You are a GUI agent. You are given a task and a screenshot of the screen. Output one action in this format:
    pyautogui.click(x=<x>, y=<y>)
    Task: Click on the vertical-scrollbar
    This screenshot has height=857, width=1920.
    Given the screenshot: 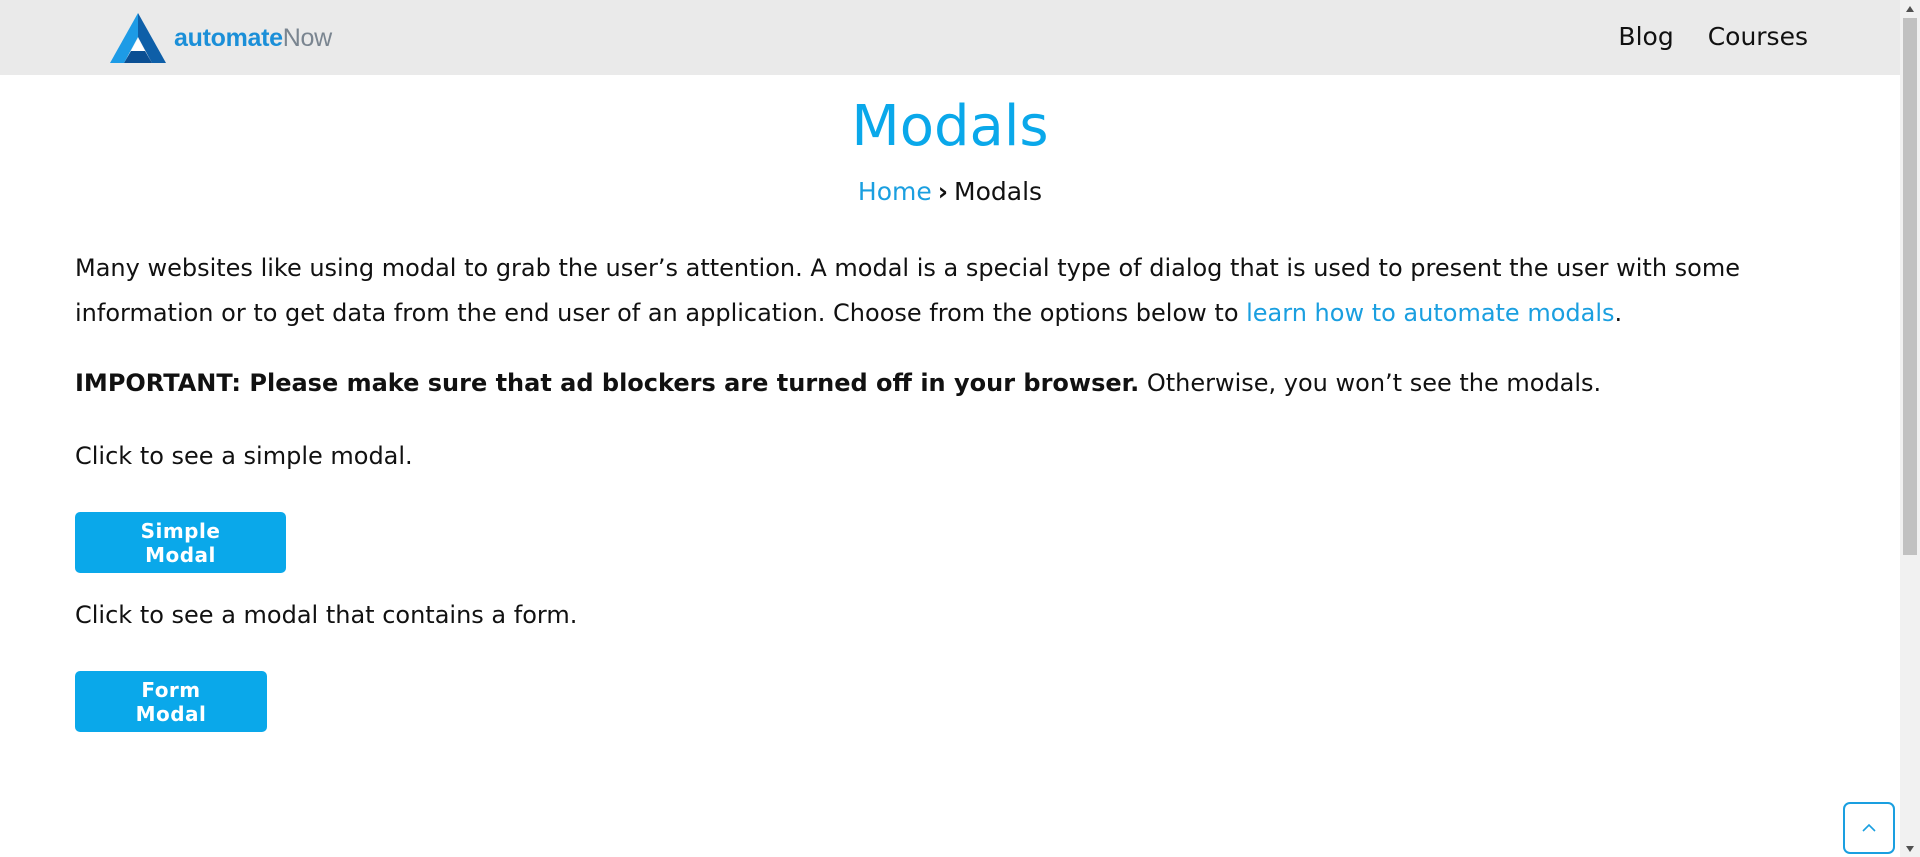 What is the action you would take?
    pyautogui.click(x=1910, y=428)
    